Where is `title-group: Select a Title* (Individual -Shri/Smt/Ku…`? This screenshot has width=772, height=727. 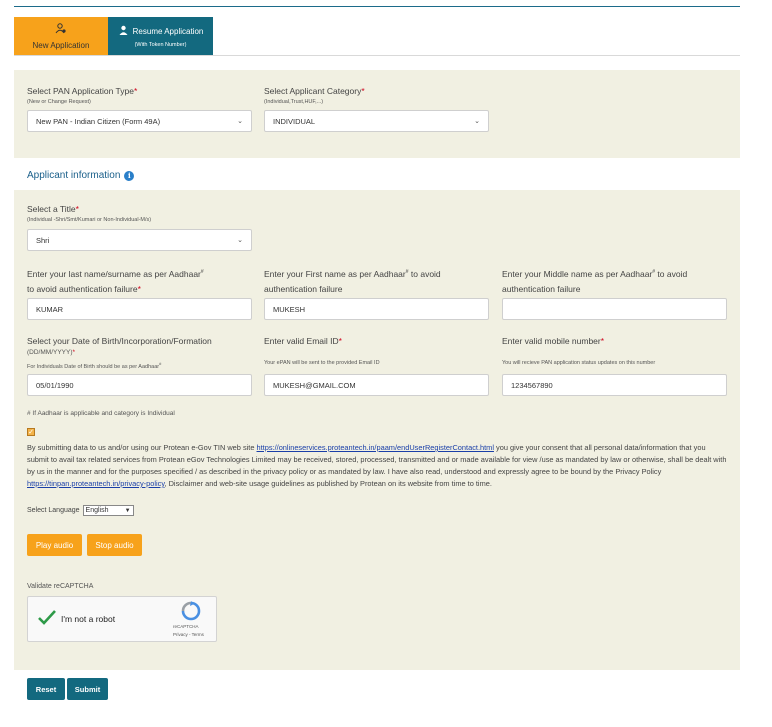
title-group: Select a Title* (Individual -Shri/Smt/Ku… is located at coordinates (89, 213).